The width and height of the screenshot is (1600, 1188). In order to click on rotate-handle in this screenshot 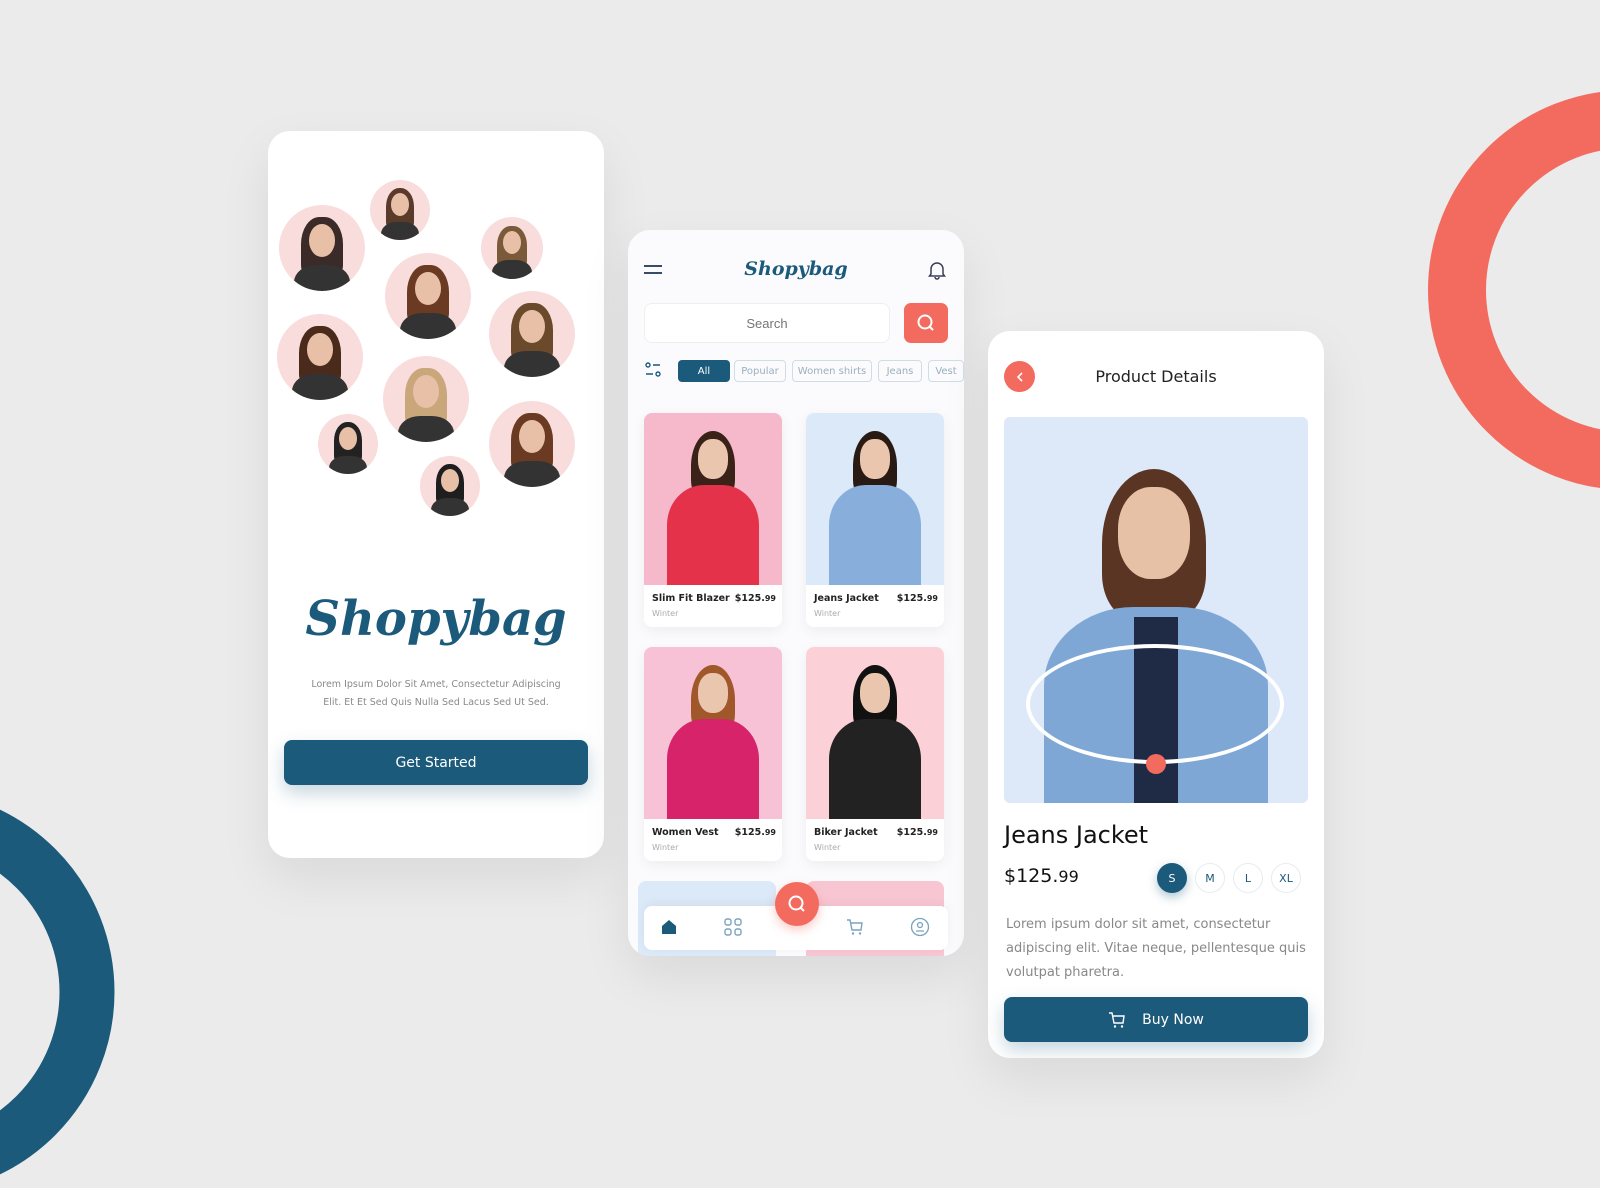, I will do `click(1156, 764)`.